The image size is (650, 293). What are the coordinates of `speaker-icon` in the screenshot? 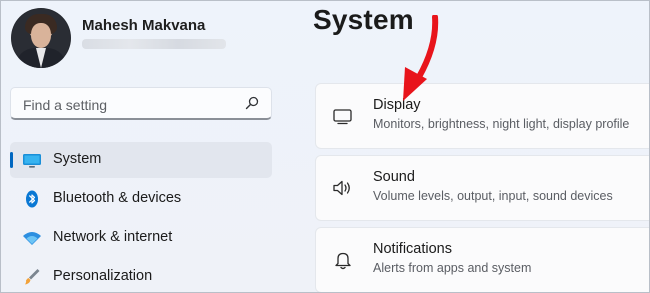 It's located at (341, 188).